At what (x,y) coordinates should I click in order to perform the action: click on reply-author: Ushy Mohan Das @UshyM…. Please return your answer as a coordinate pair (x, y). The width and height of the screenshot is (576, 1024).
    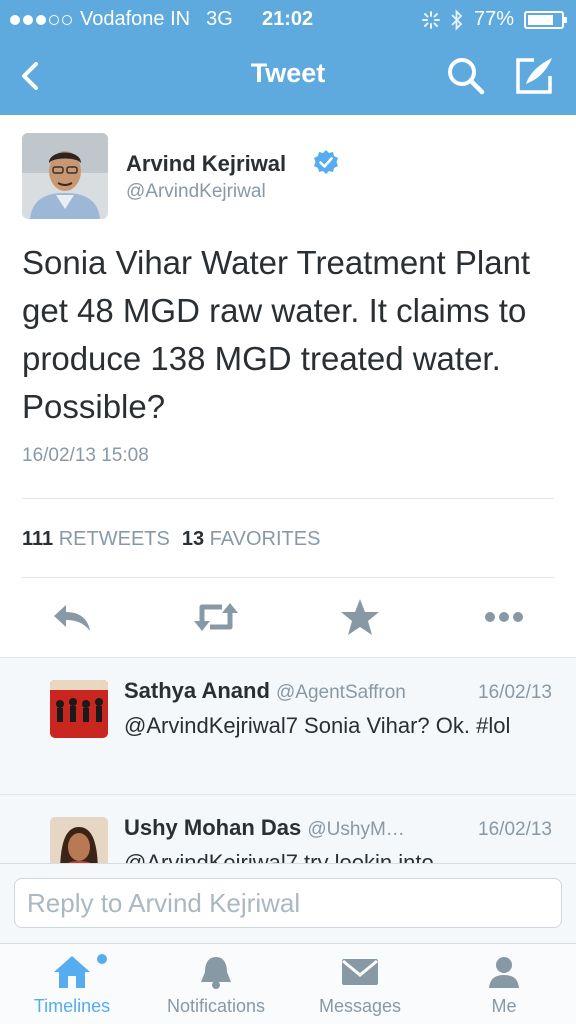
    Looking at the image, I should click on (264, 828).